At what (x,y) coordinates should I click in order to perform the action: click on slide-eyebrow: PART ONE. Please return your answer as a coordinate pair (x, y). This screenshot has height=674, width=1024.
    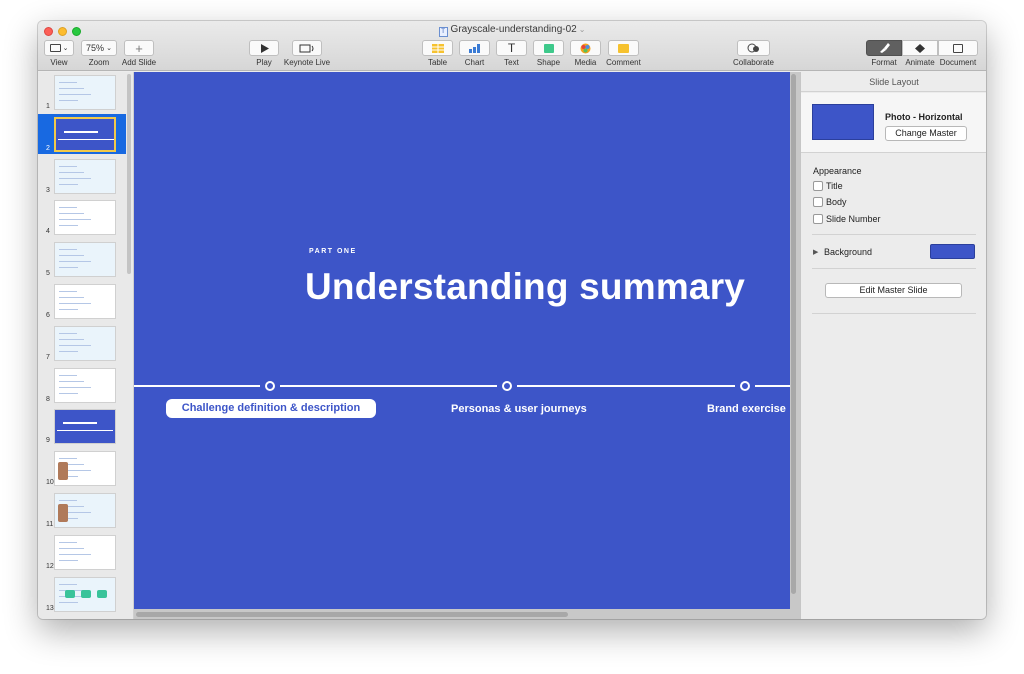
    Looking at the image, I should click on (333, 251).